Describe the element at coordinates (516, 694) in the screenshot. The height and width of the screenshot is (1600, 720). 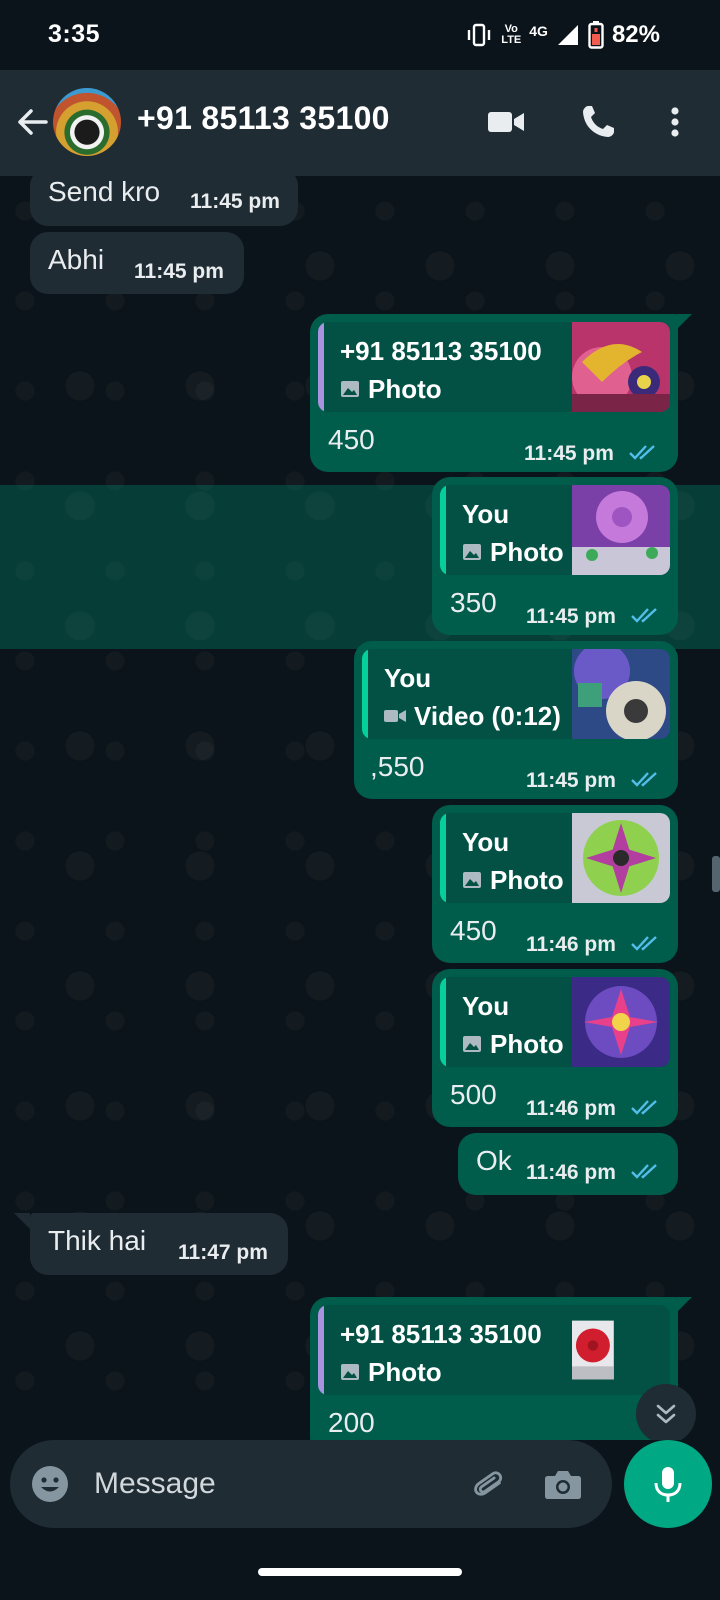
I see `reply-quote: You Video (0:12)` at that location.